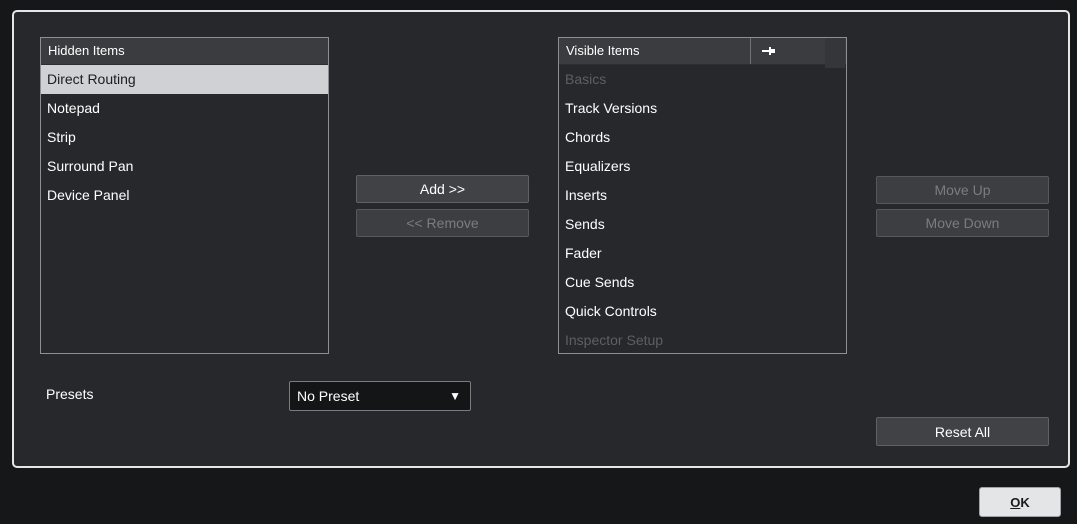  I want to click on visible-items-header-label: Visible Items, so click(603, 50).